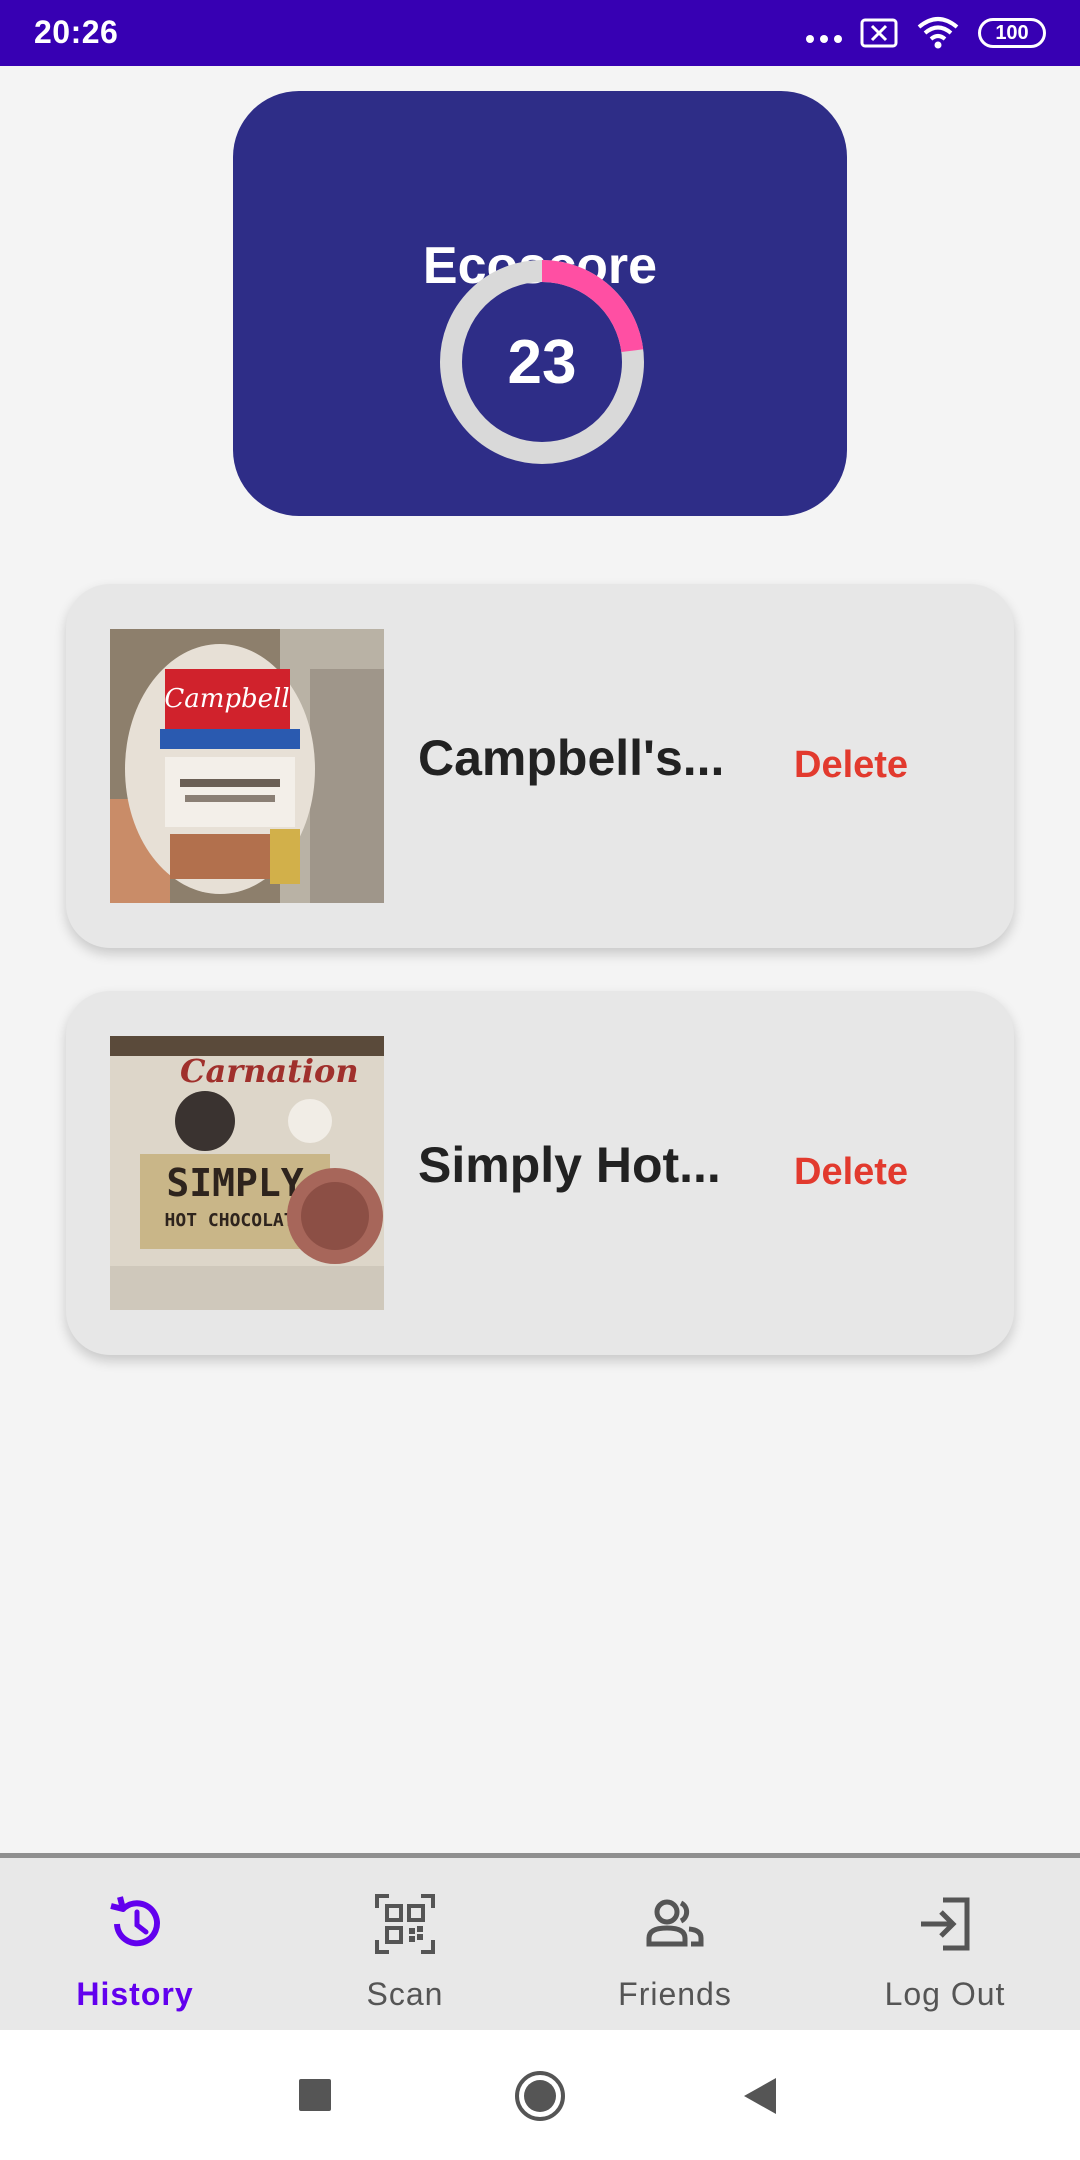 The height and width of the screenshot is (2160, 1080). I want to click on nav-item-logout: Log Out, so click(945, 1944).